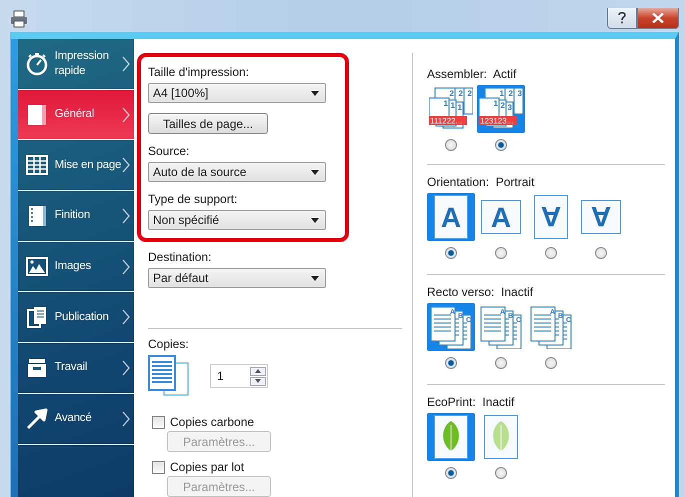  What do you see at coordinates (71, 368) in the screenshot?
I see `sidebar-label: Travail` at bounding box center [71, 368].